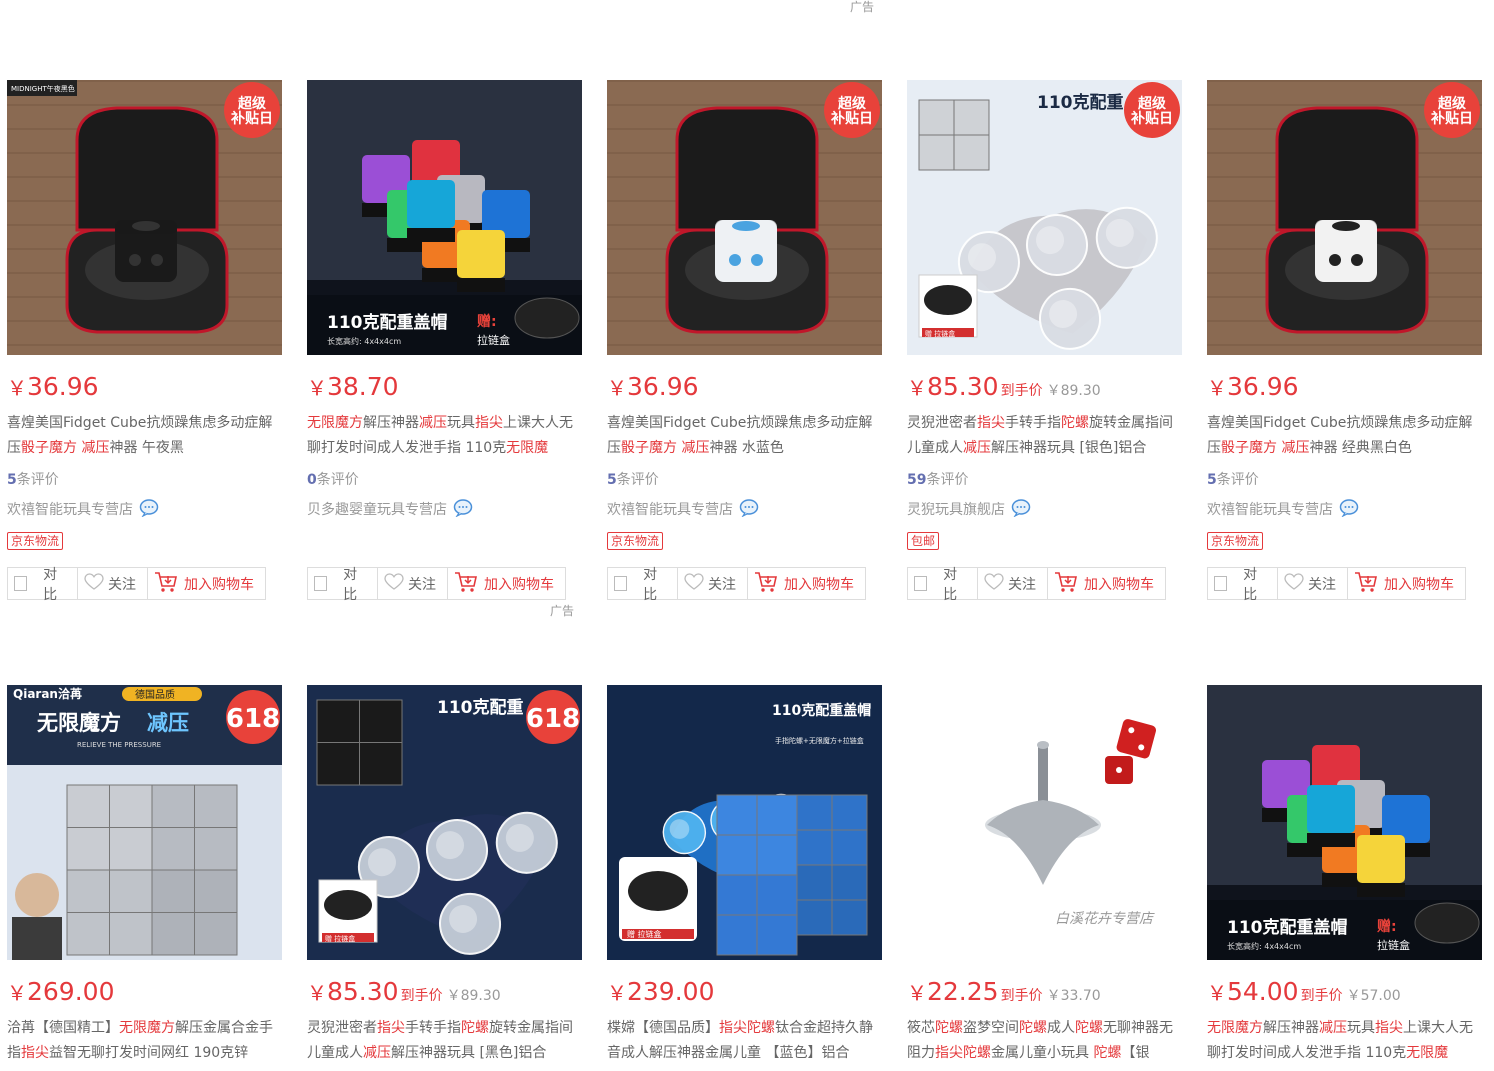 The width and height of the screenshot is (1494, 1071). I want to click on original-price: ￥57.00, so click(1373, 996).